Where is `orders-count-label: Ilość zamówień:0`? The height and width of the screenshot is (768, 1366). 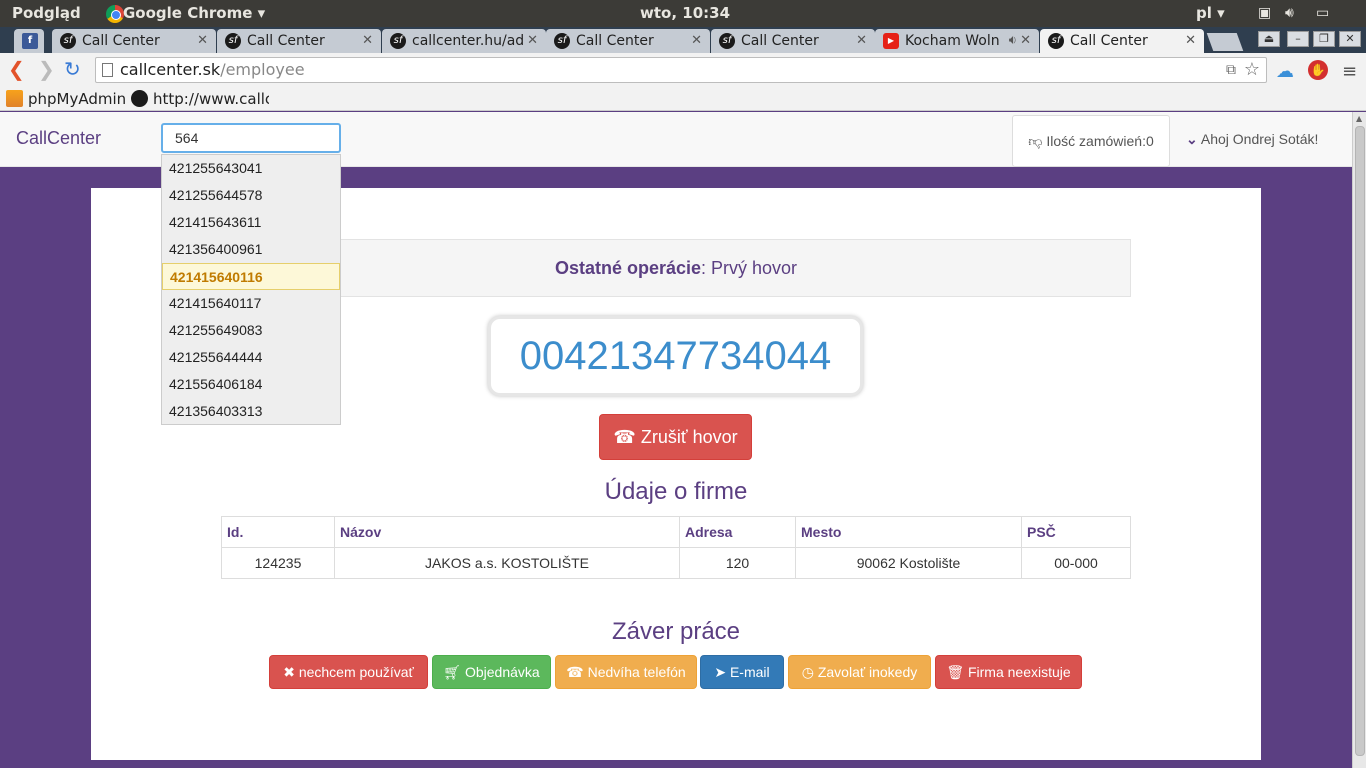
orders-count-label: Ilość zamówień:0 is located at coordinates (1100, 141).